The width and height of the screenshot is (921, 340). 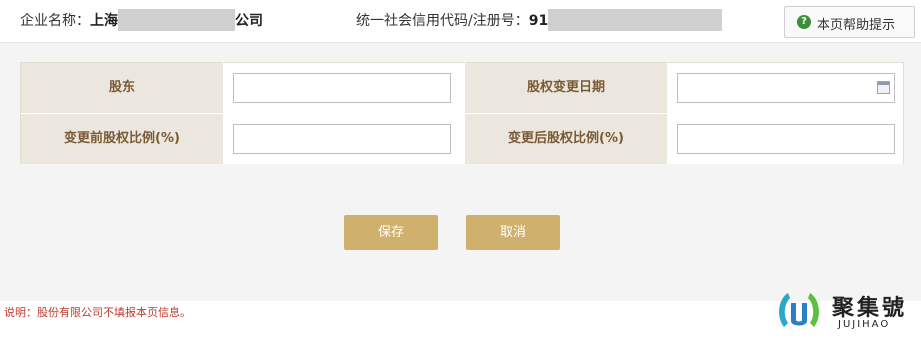 What do you see at coordinates (55, 21) in the screenshot?
I see `company-name-label: 企业名称：` at bounding box center [55, 21].